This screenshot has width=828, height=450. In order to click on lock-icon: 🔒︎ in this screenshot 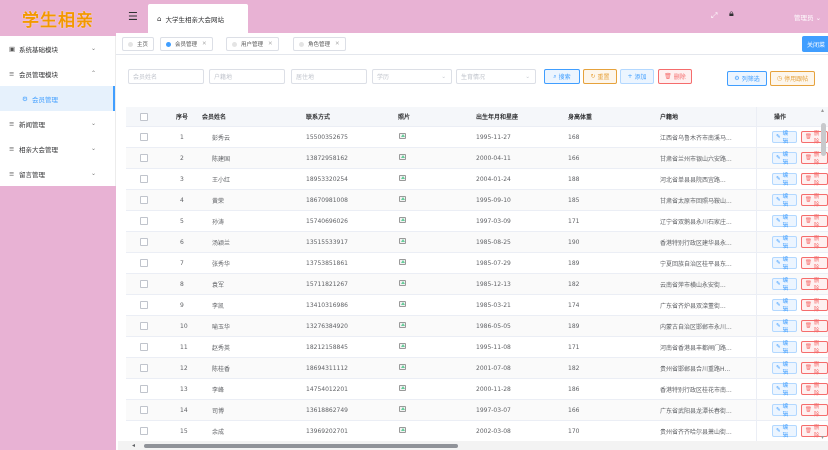, I will do `click(731, 14)`.